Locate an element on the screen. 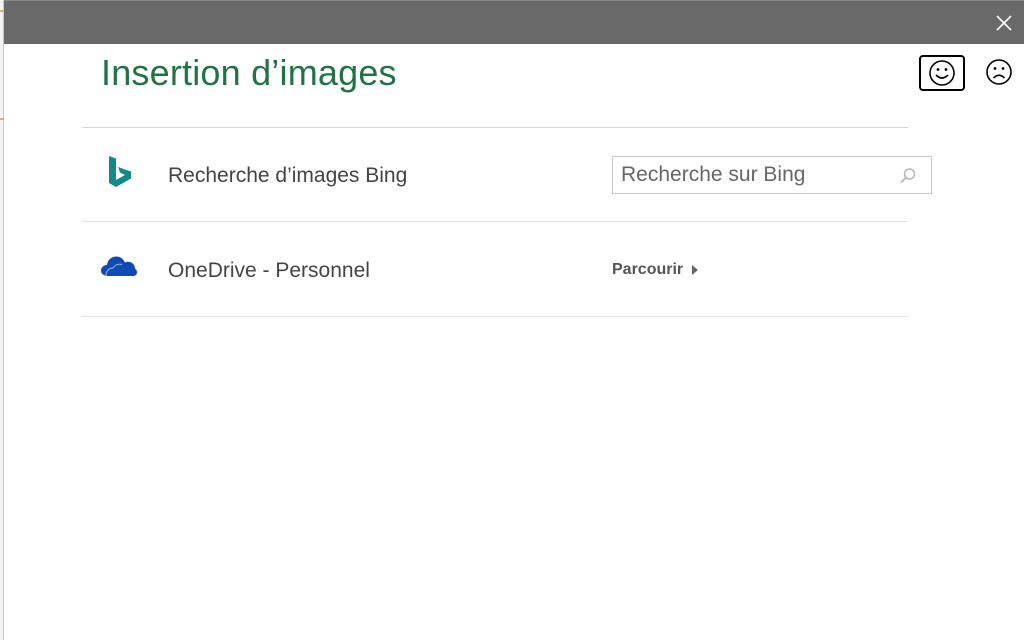 This screenshot has height=640, width=1024. browse-label: Parcourir is located at coordinates (648, 269).